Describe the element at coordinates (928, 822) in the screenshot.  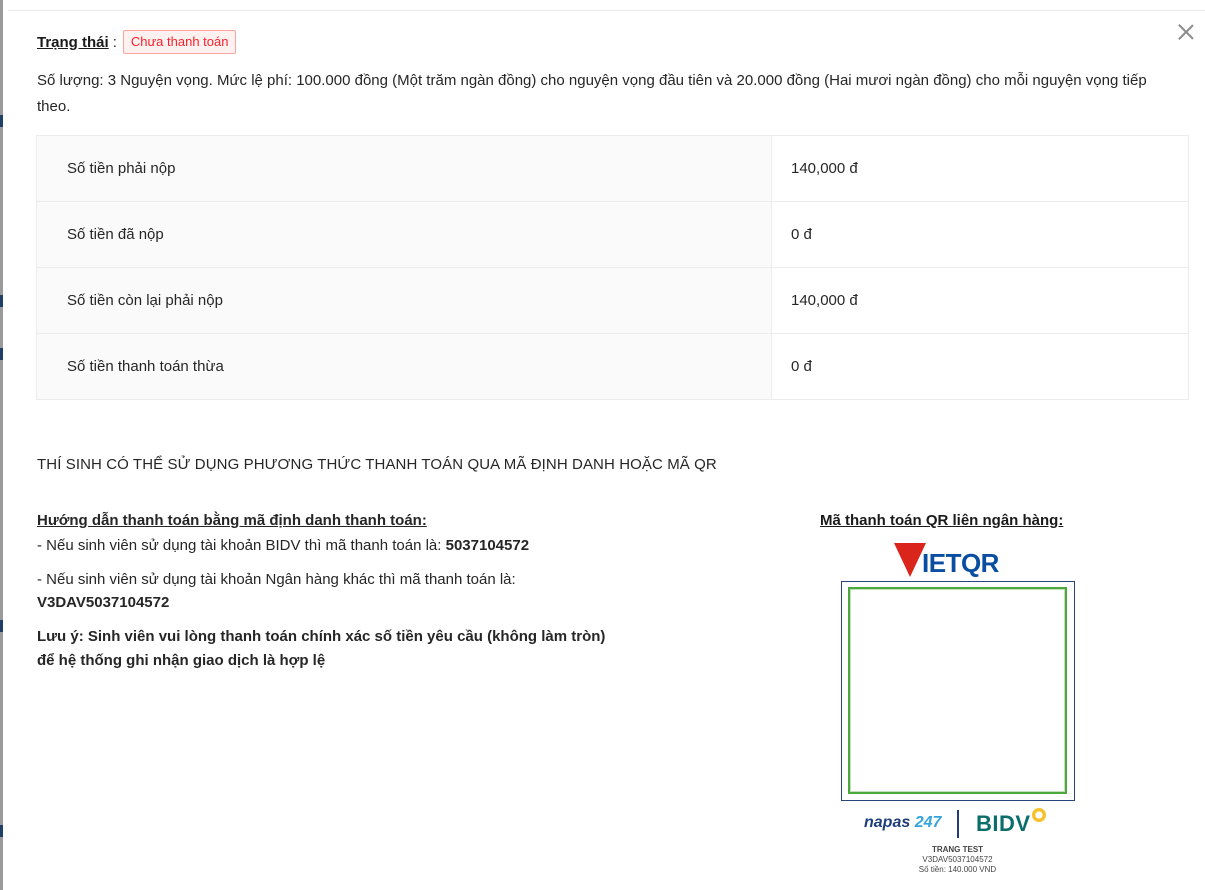
I see `napas-247-text: 247` at that location.